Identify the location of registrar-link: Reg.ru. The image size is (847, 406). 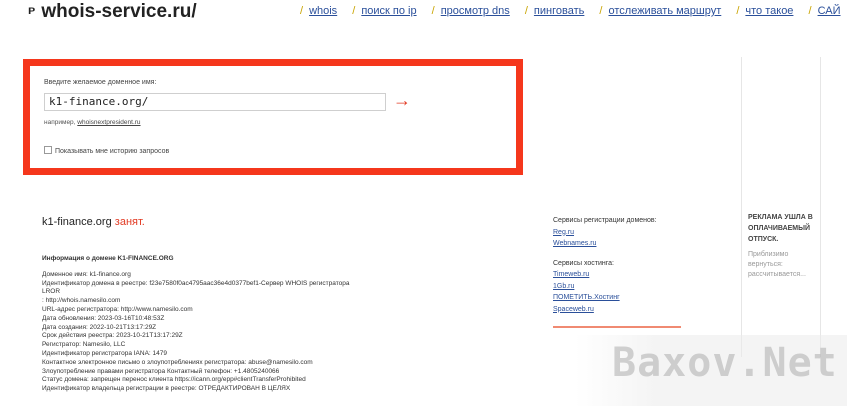
(643, 233).